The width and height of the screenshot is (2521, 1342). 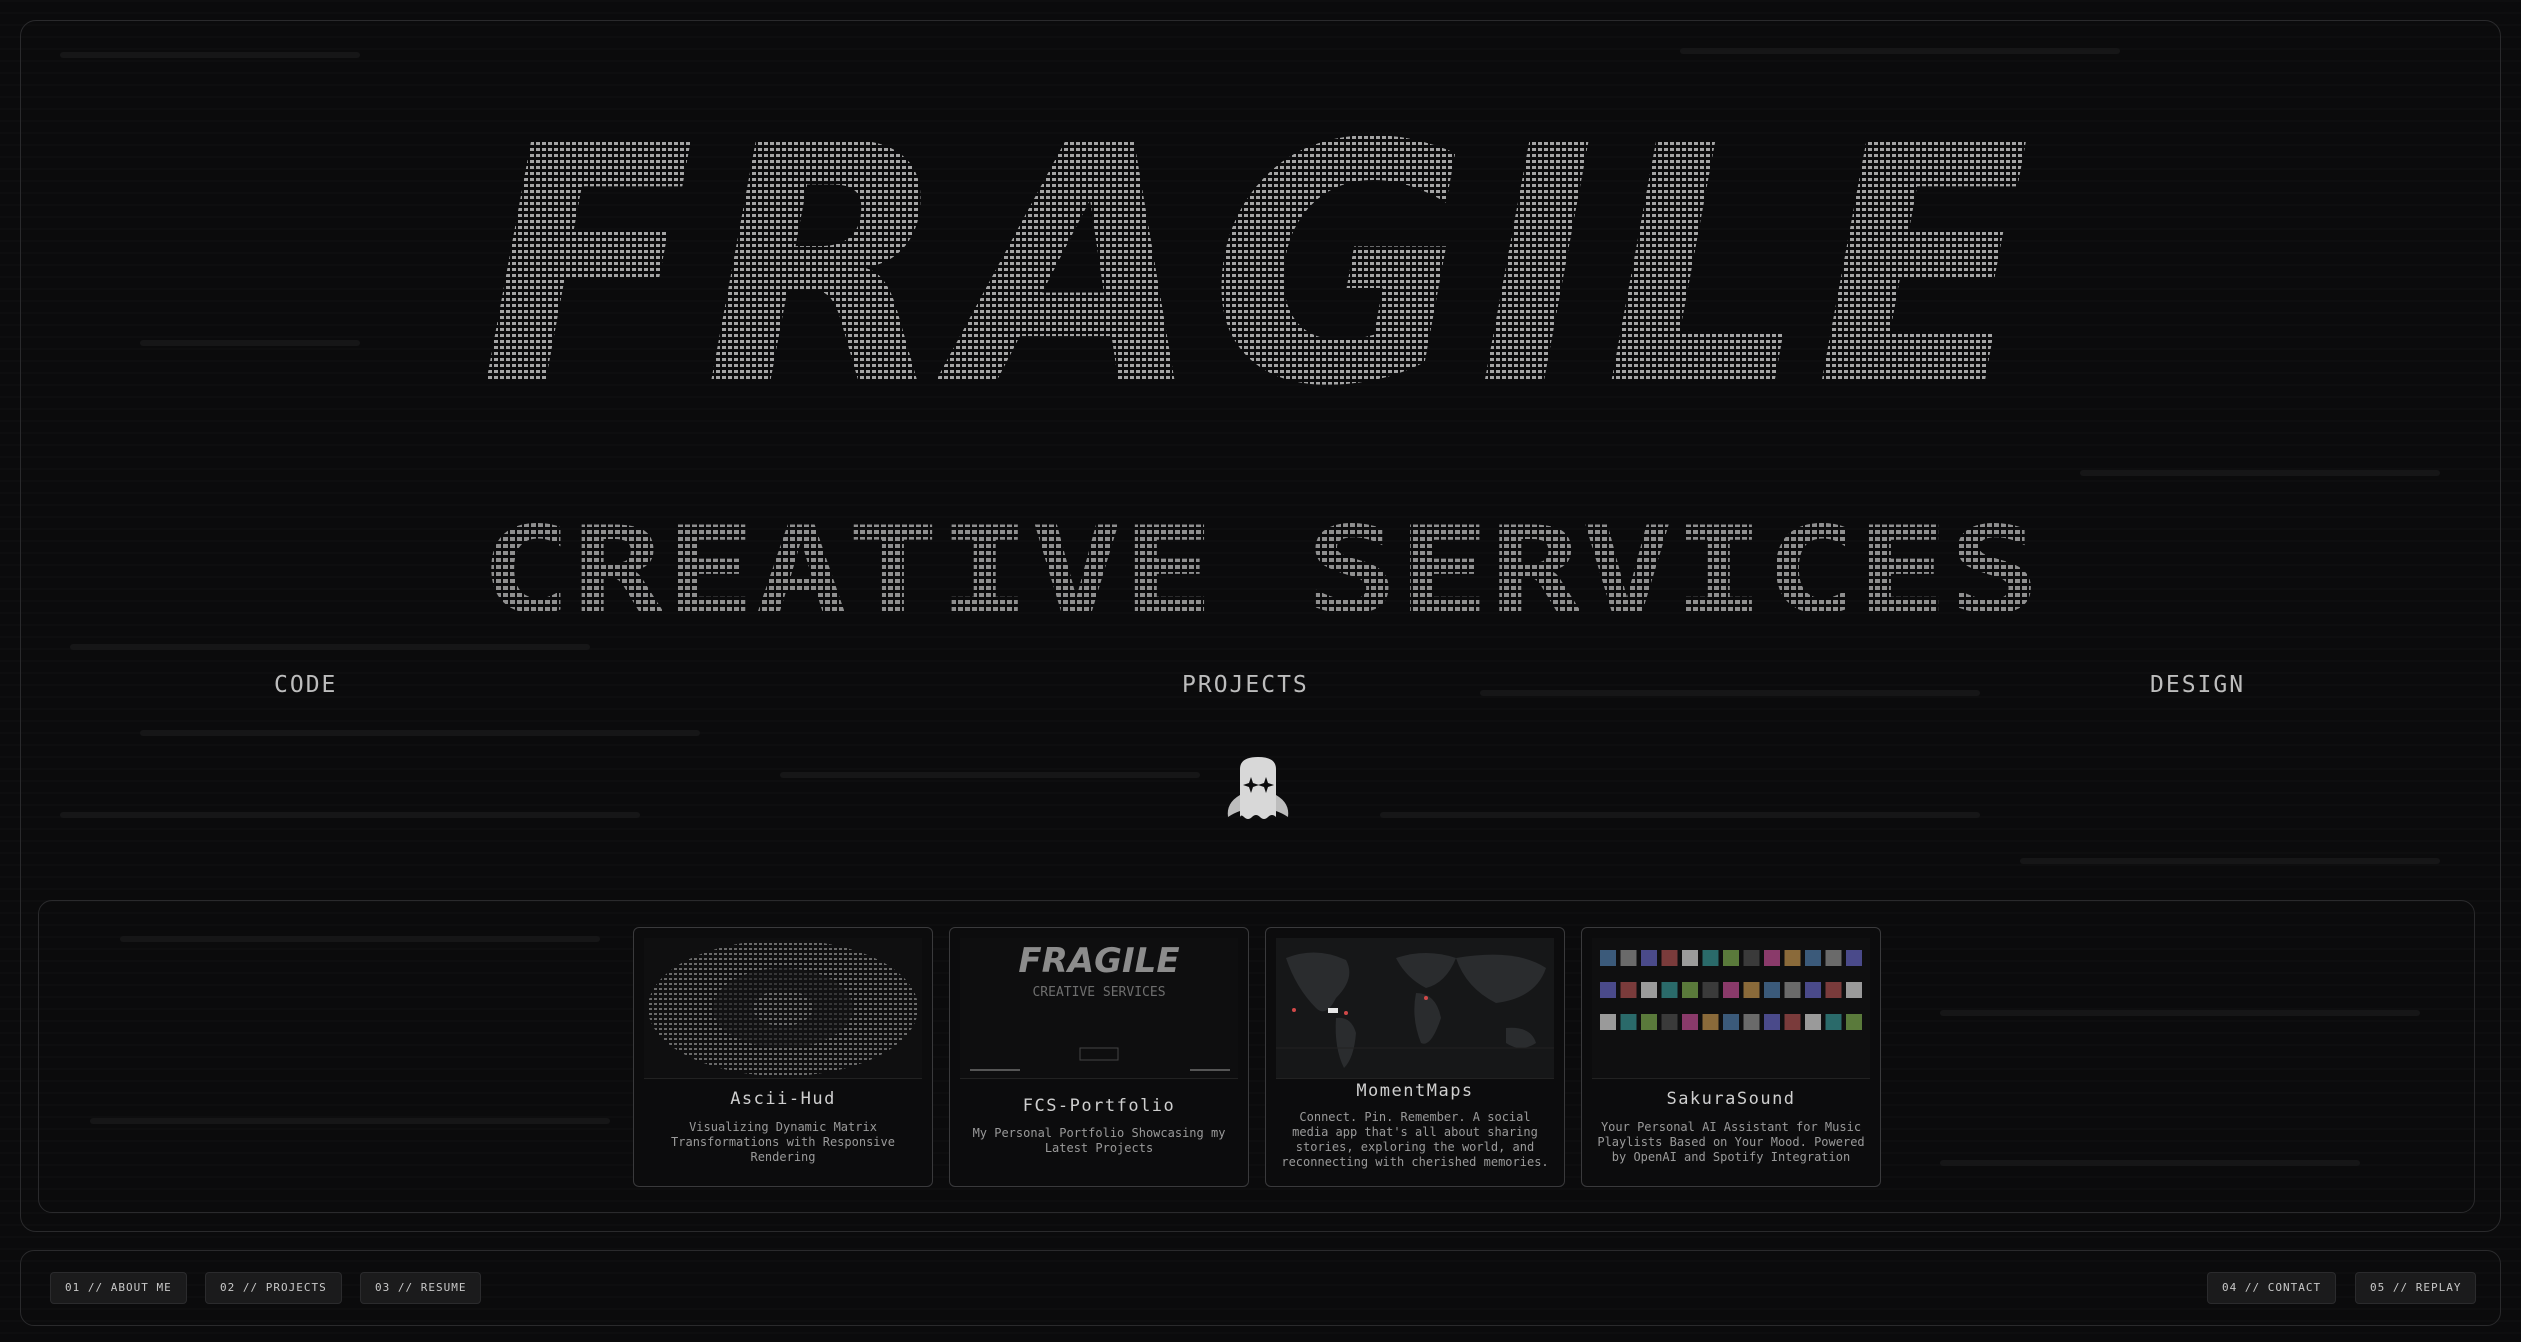 What do you see at coordinates (2197, 685) in the screenshot?
I see `subnav-design: DESIGN` at bounding box center [2197, 685].